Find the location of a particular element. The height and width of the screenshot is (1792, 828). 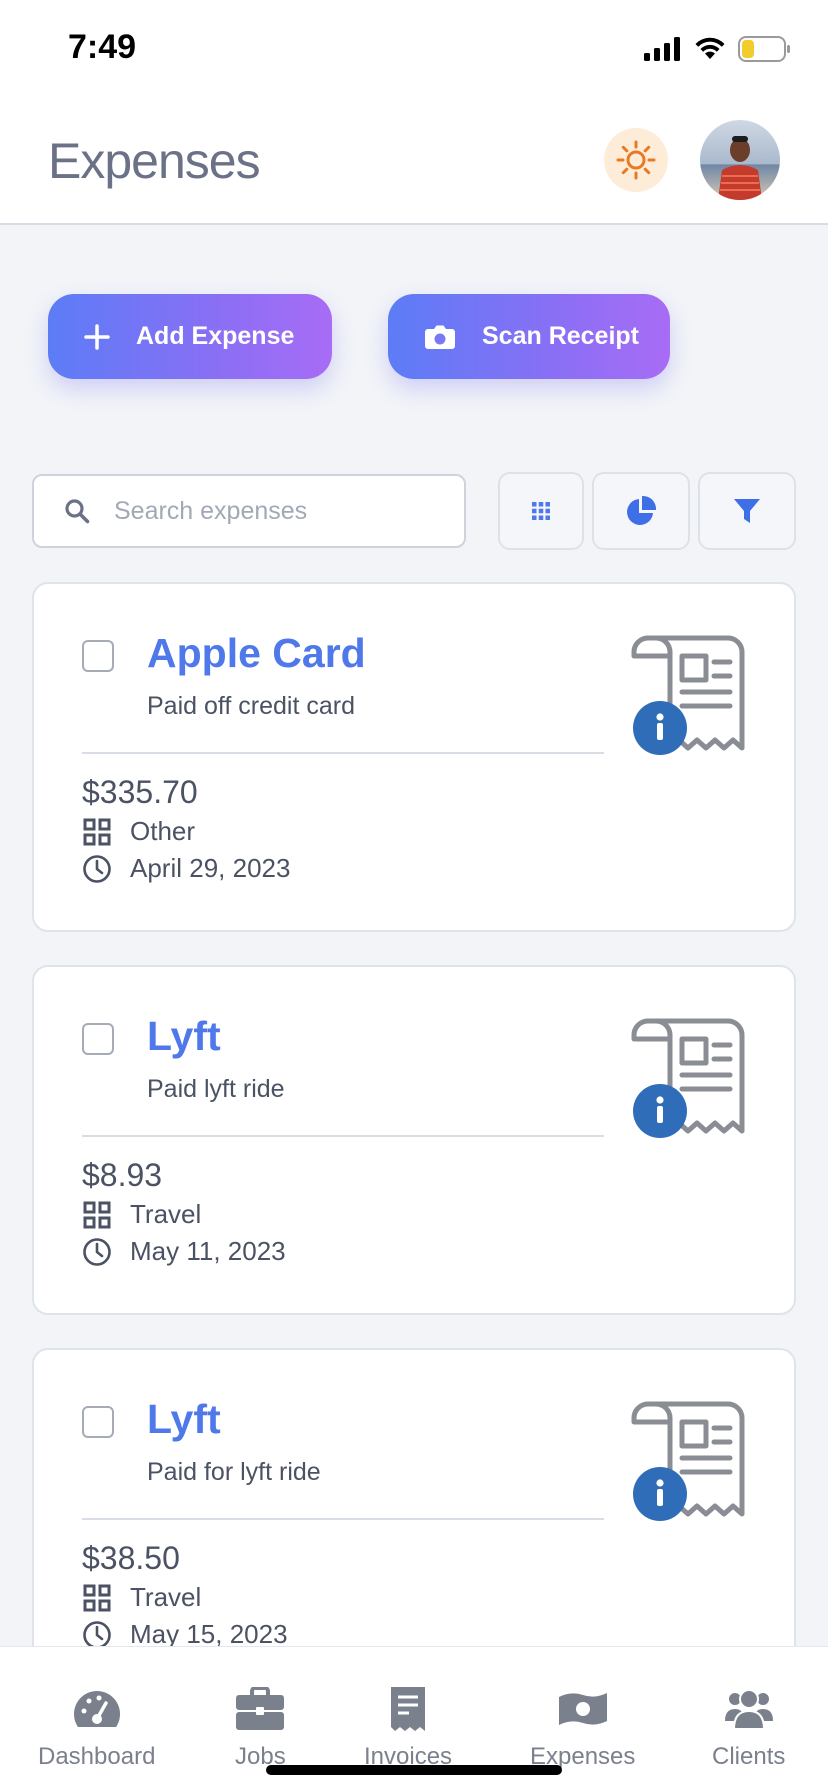

signal-icon is located at coordinates (662, 49).